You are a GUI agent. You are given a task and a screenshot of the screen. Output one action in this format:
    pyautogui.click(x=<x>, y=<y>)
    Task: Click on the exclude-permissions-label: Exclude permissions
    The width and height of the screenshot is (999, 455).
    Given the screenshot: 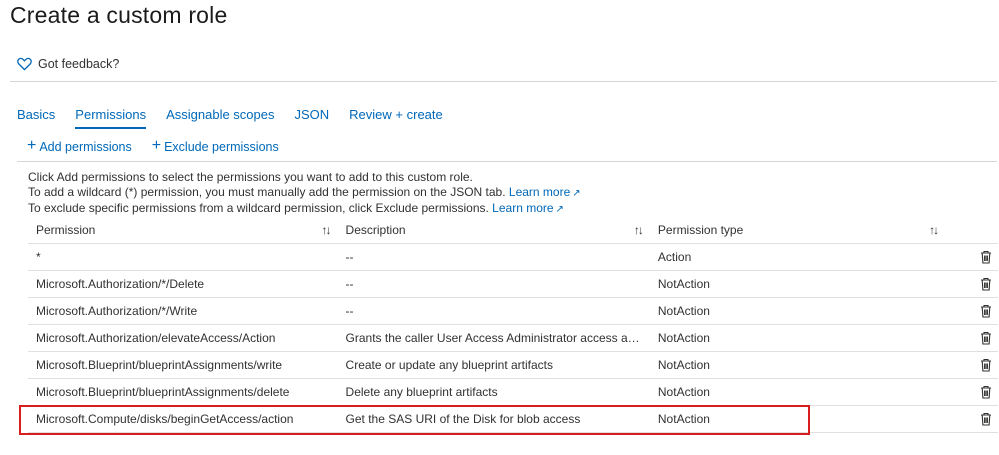 What is the action you would take?
    pyautogui.click(x=221, y=147)
    